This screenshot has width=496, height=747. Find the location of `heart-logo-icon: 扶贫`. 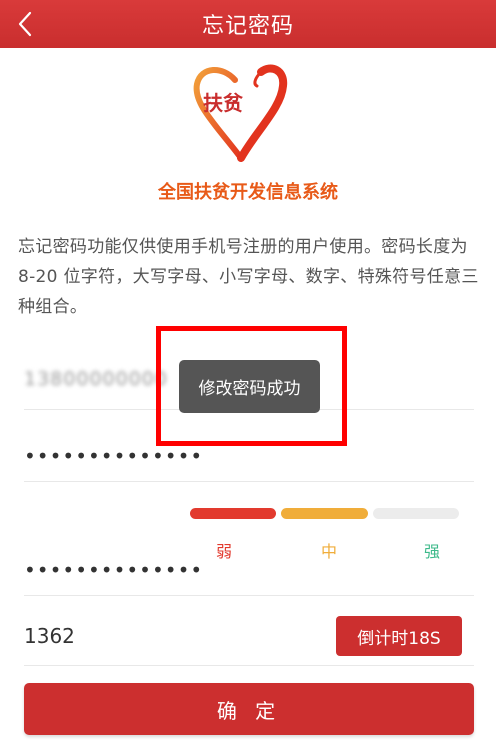

heart-logo-icon: 扶贫 is located at coordinates (240, 113).